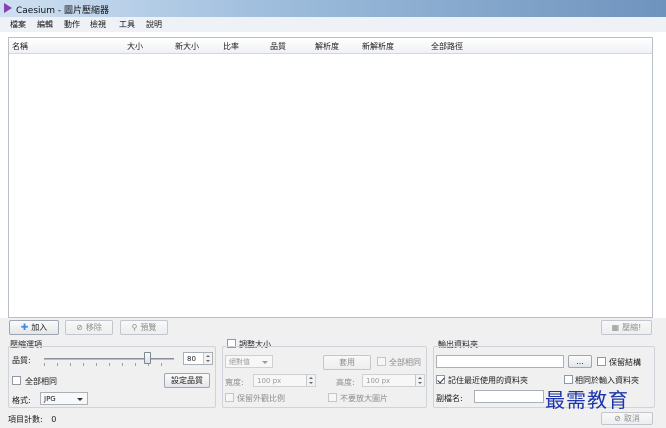 The height and width of the screenshot is (428, 666). What do you see at coordinates (333, 8) in the screenshot?
I see `title-bar: Caesium - 圖片壓縮器` at bounding box center [333, 8].